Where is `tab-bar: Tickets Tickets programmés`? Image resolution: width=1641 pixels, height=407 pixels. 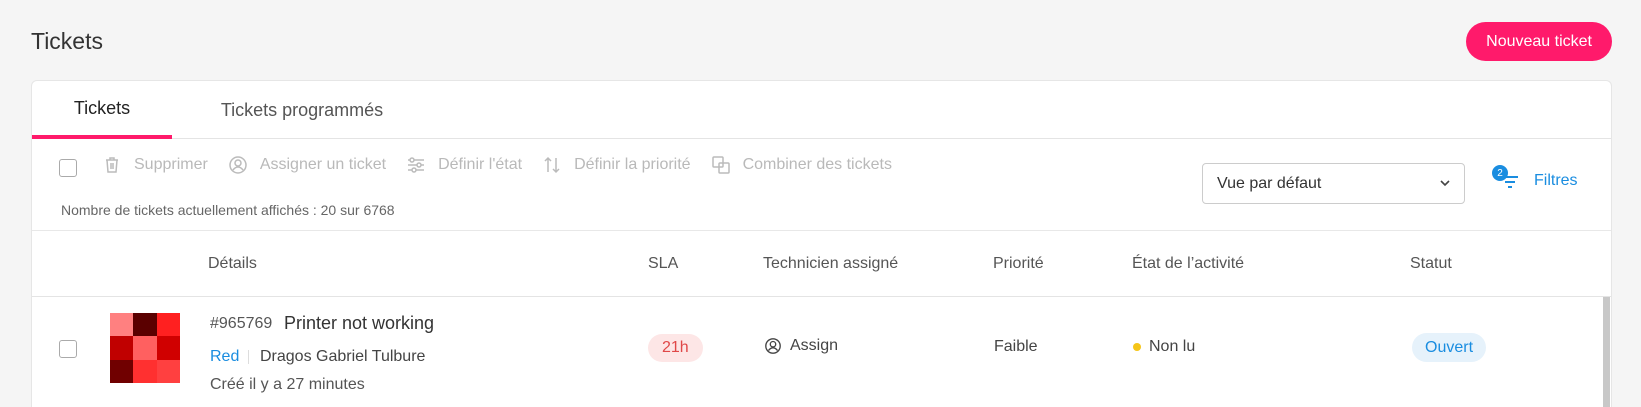 tab-bar: Tickets Tickets programmés is located at coordinates (821, 110).